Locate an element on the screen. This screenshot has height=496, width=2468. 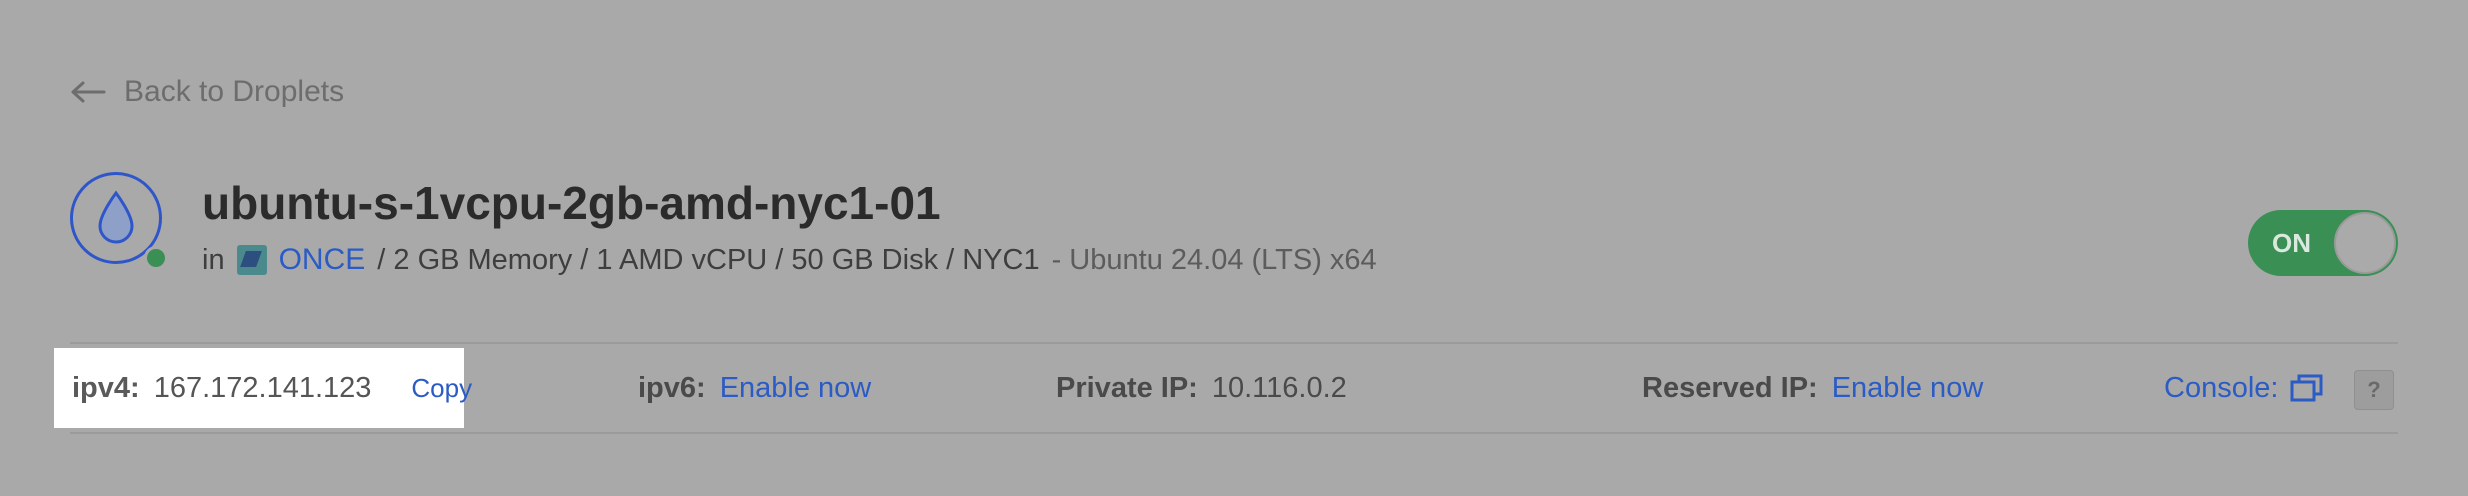
reserved-ip-label: Reserved IP: is located at coordinates (1730, 387).